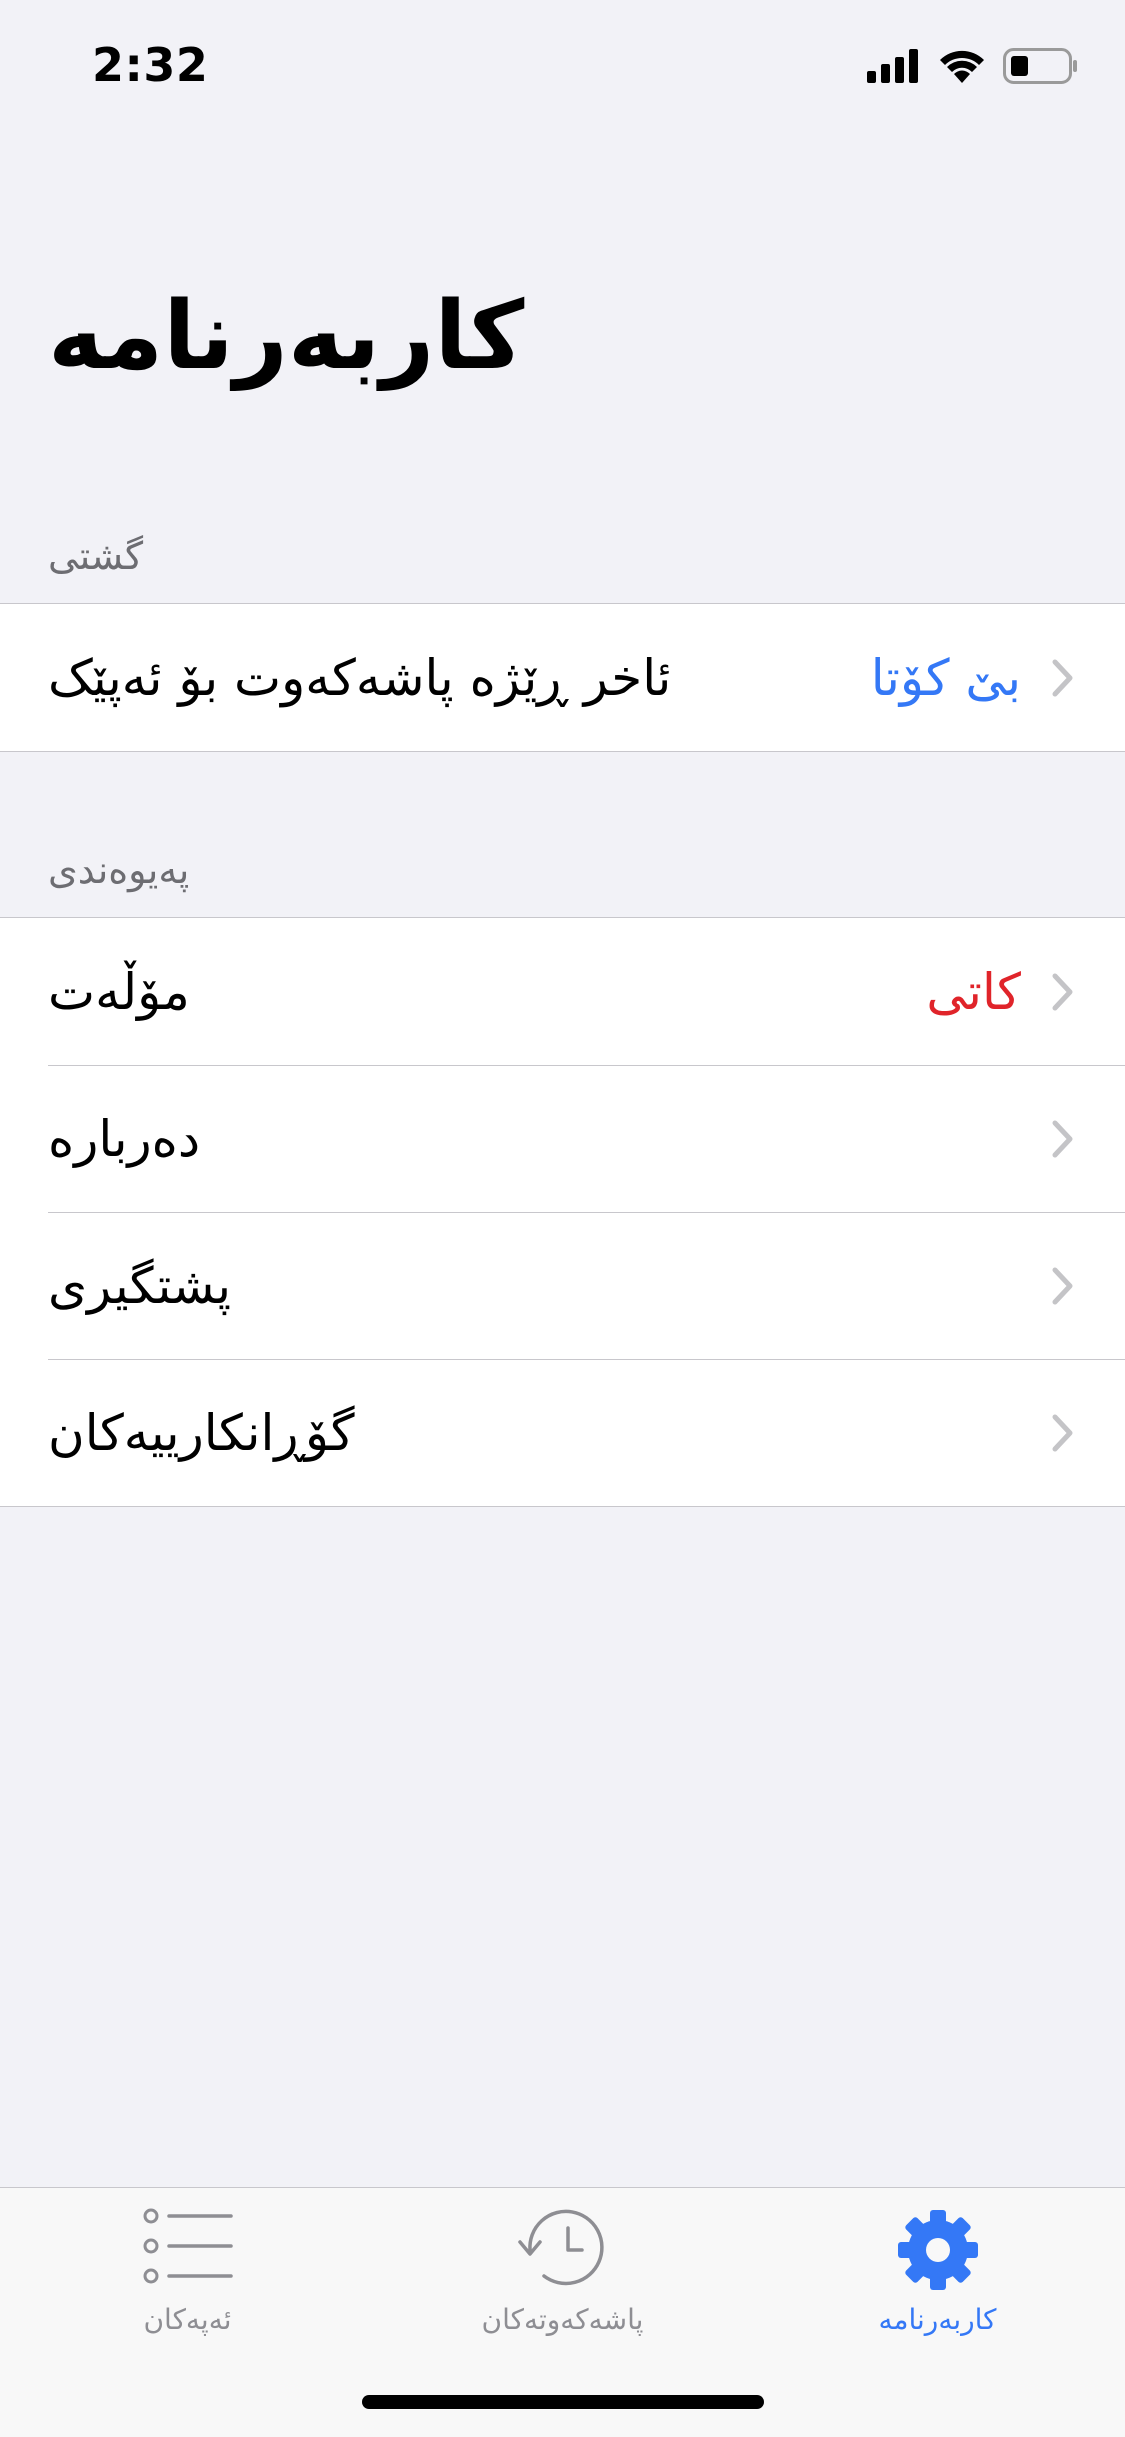  I want to click on page-title: کاربەرنامە, so click(562, 336).